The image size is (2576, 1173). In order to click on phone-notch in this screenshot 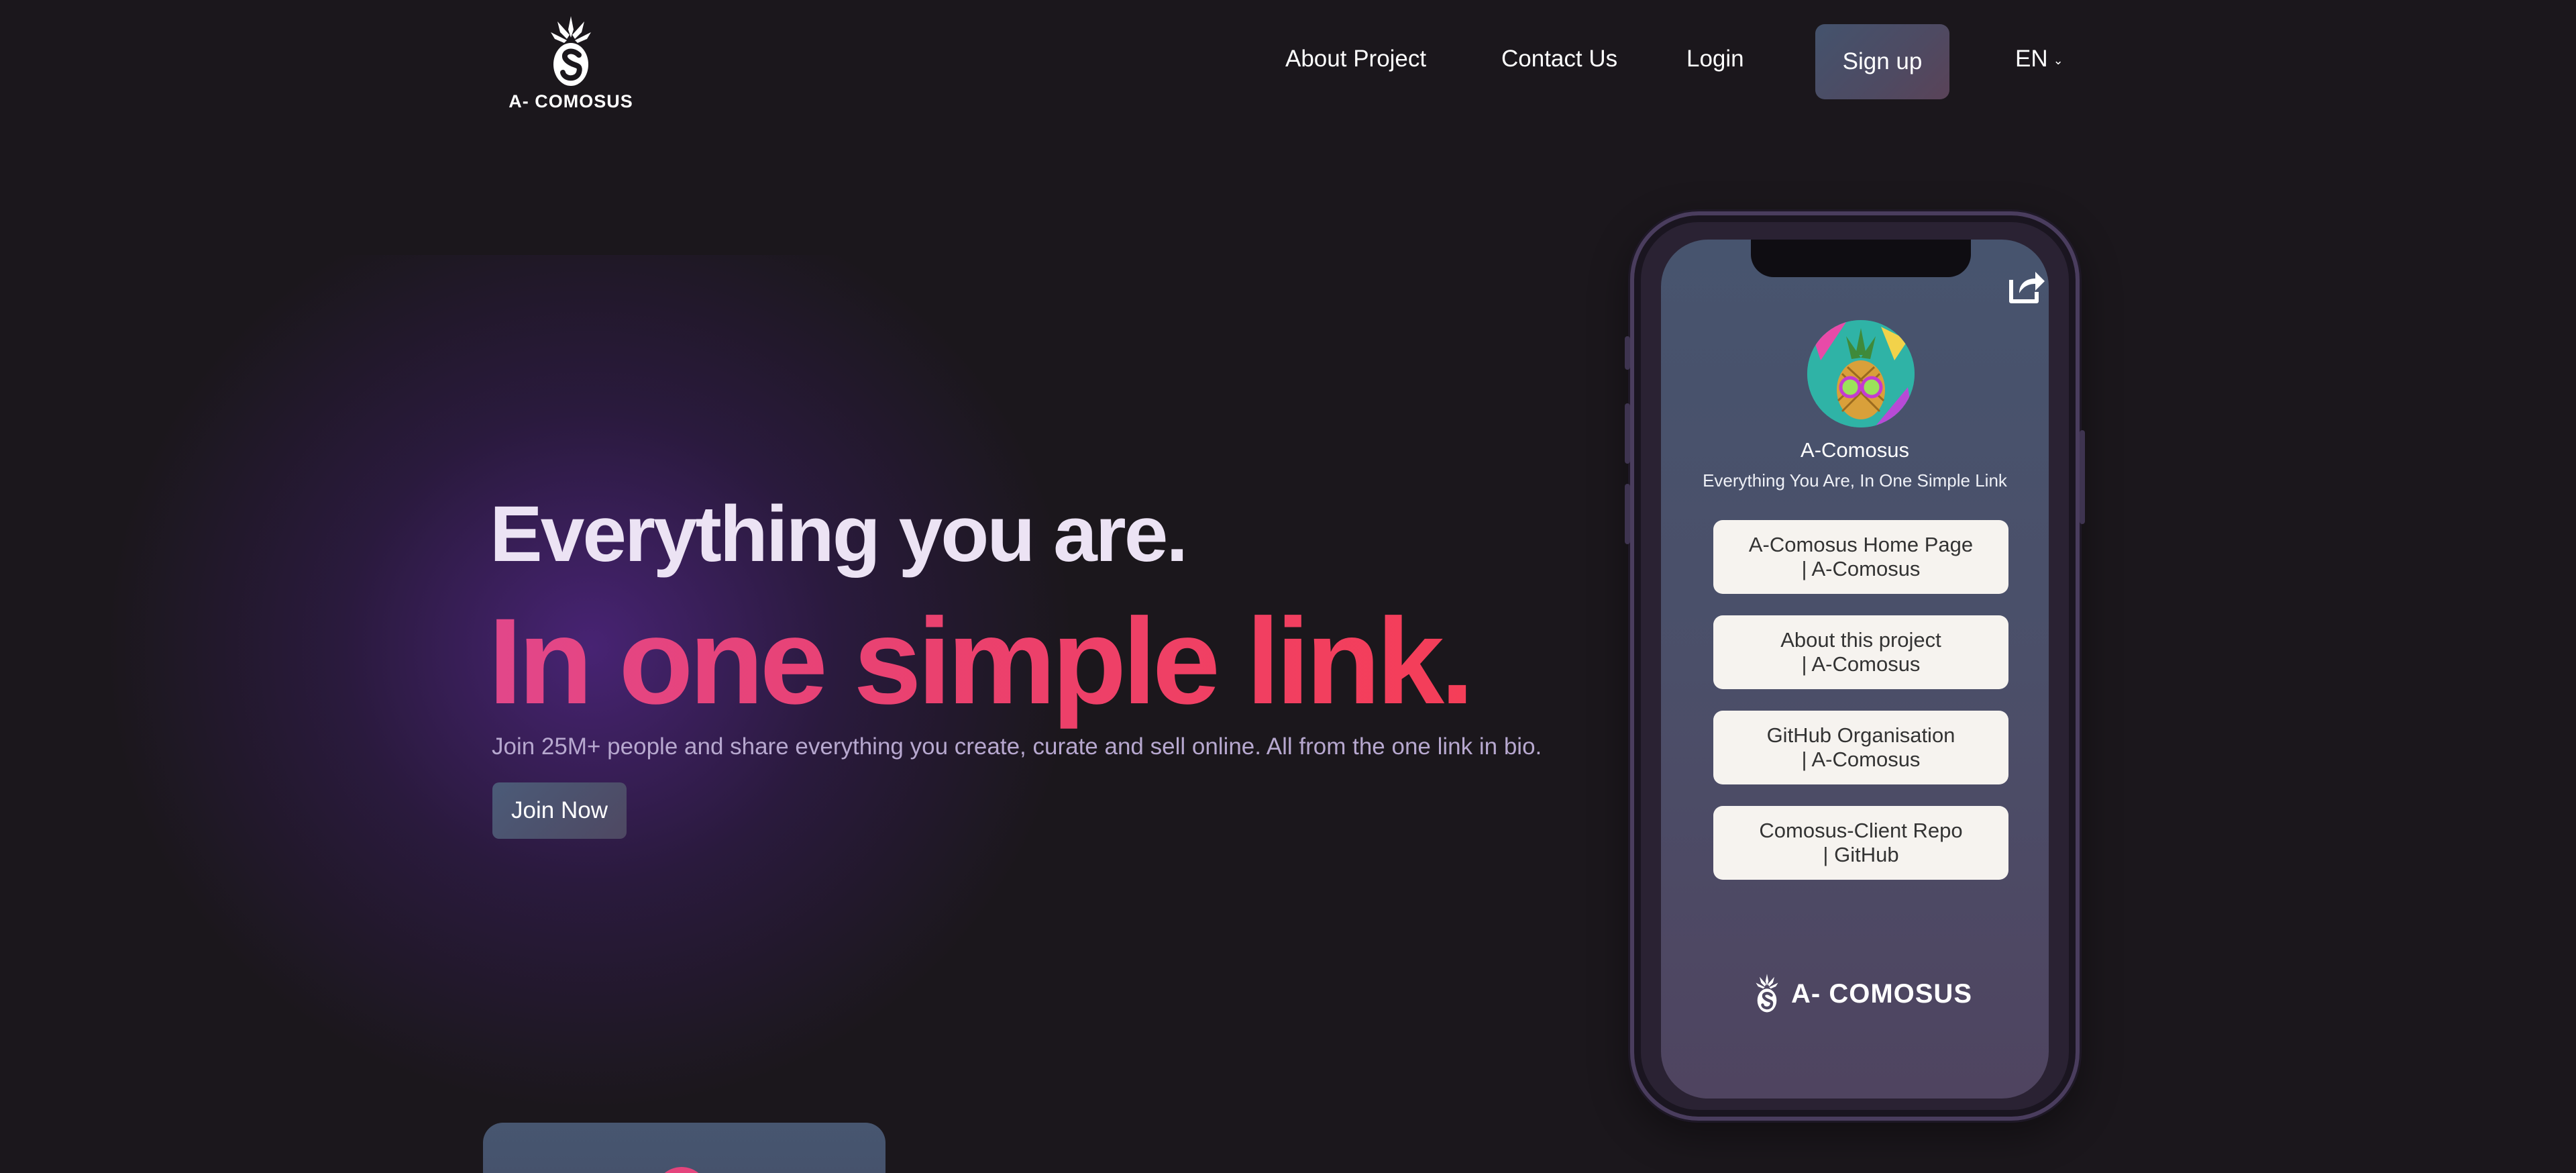, I will do `click(1861, 258)`.